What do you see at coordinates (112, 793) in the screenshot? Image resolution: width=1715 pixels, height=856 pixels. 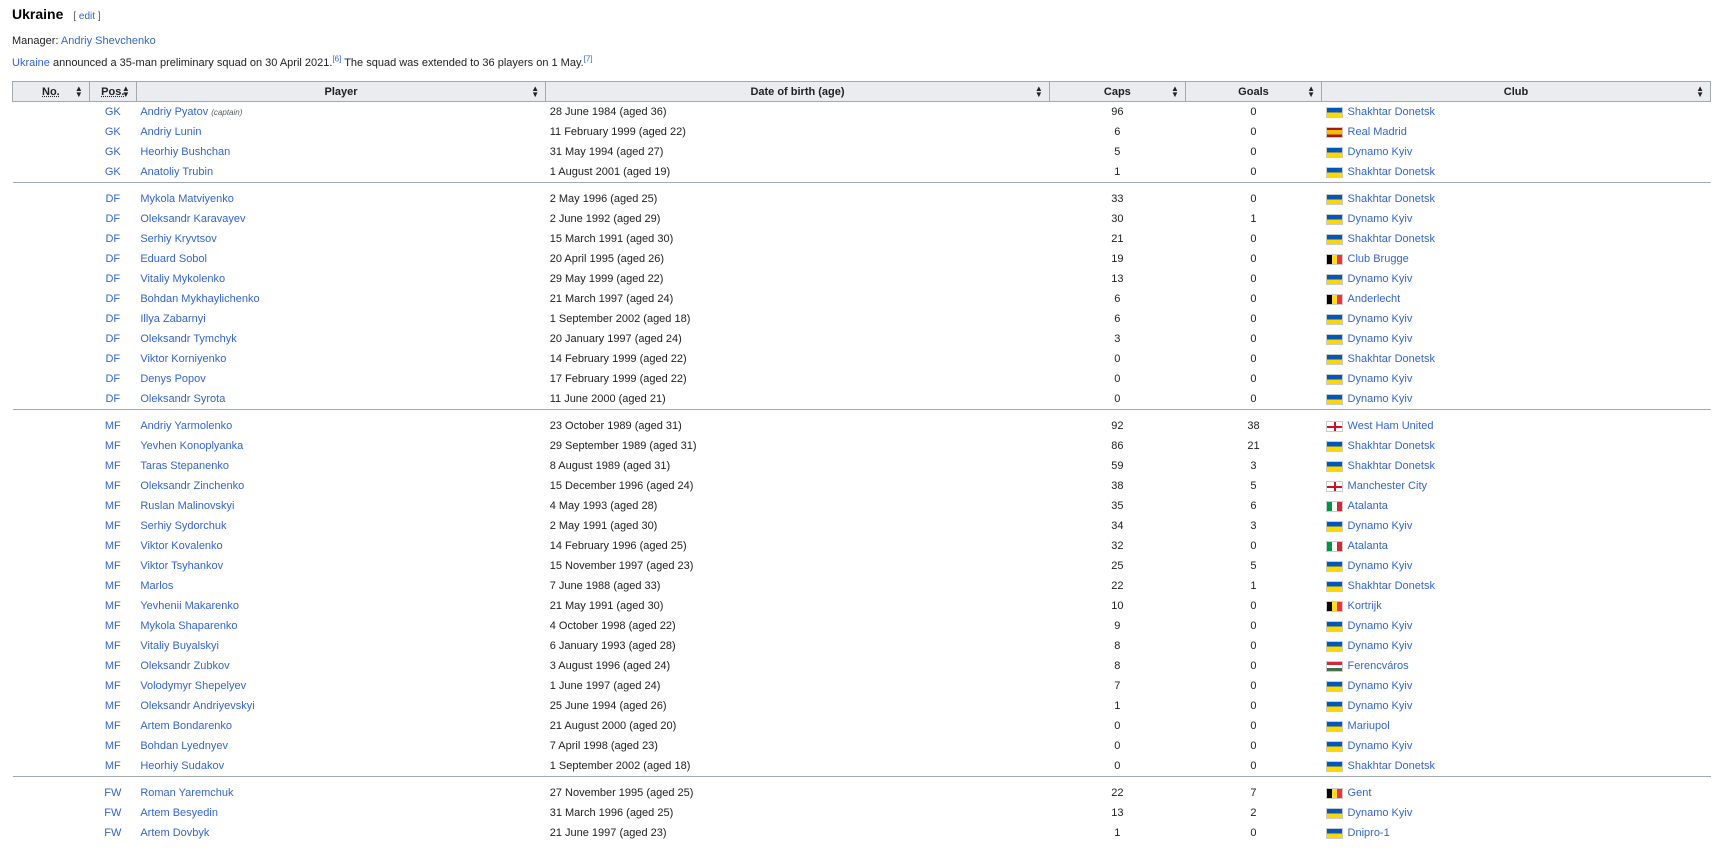 I see `position-link: FW` at bounding box center [112, 793].